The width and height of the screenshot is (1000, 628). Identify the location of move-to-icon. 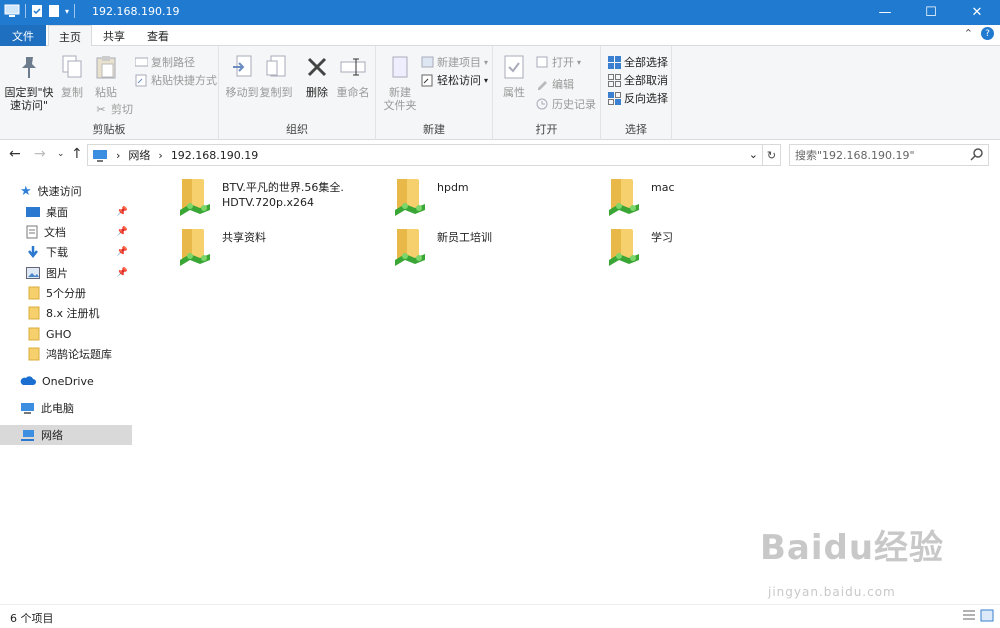
(242, 67).